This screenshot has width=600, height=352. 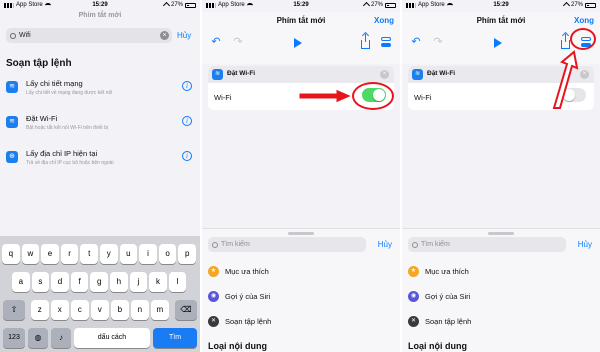 I want to click on settings-toggle-icon, so click(x=386, y=42).